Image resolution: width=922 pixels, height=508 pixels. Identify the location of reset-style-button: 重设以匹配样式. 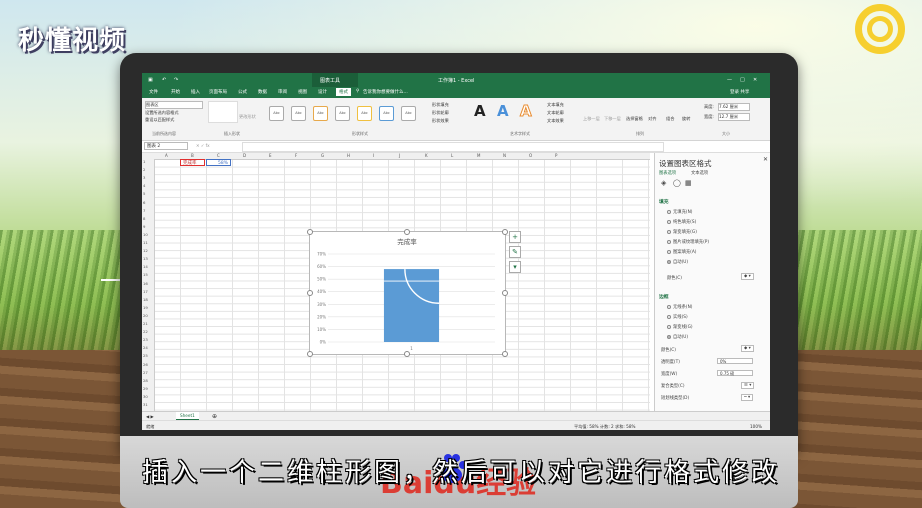
(159, 120).